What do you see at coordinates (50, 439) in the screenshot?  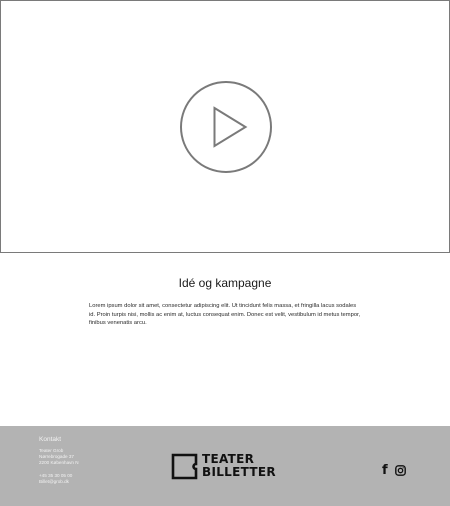 I see `contact-heading: Kontakt` at bounding box center [50, 439].